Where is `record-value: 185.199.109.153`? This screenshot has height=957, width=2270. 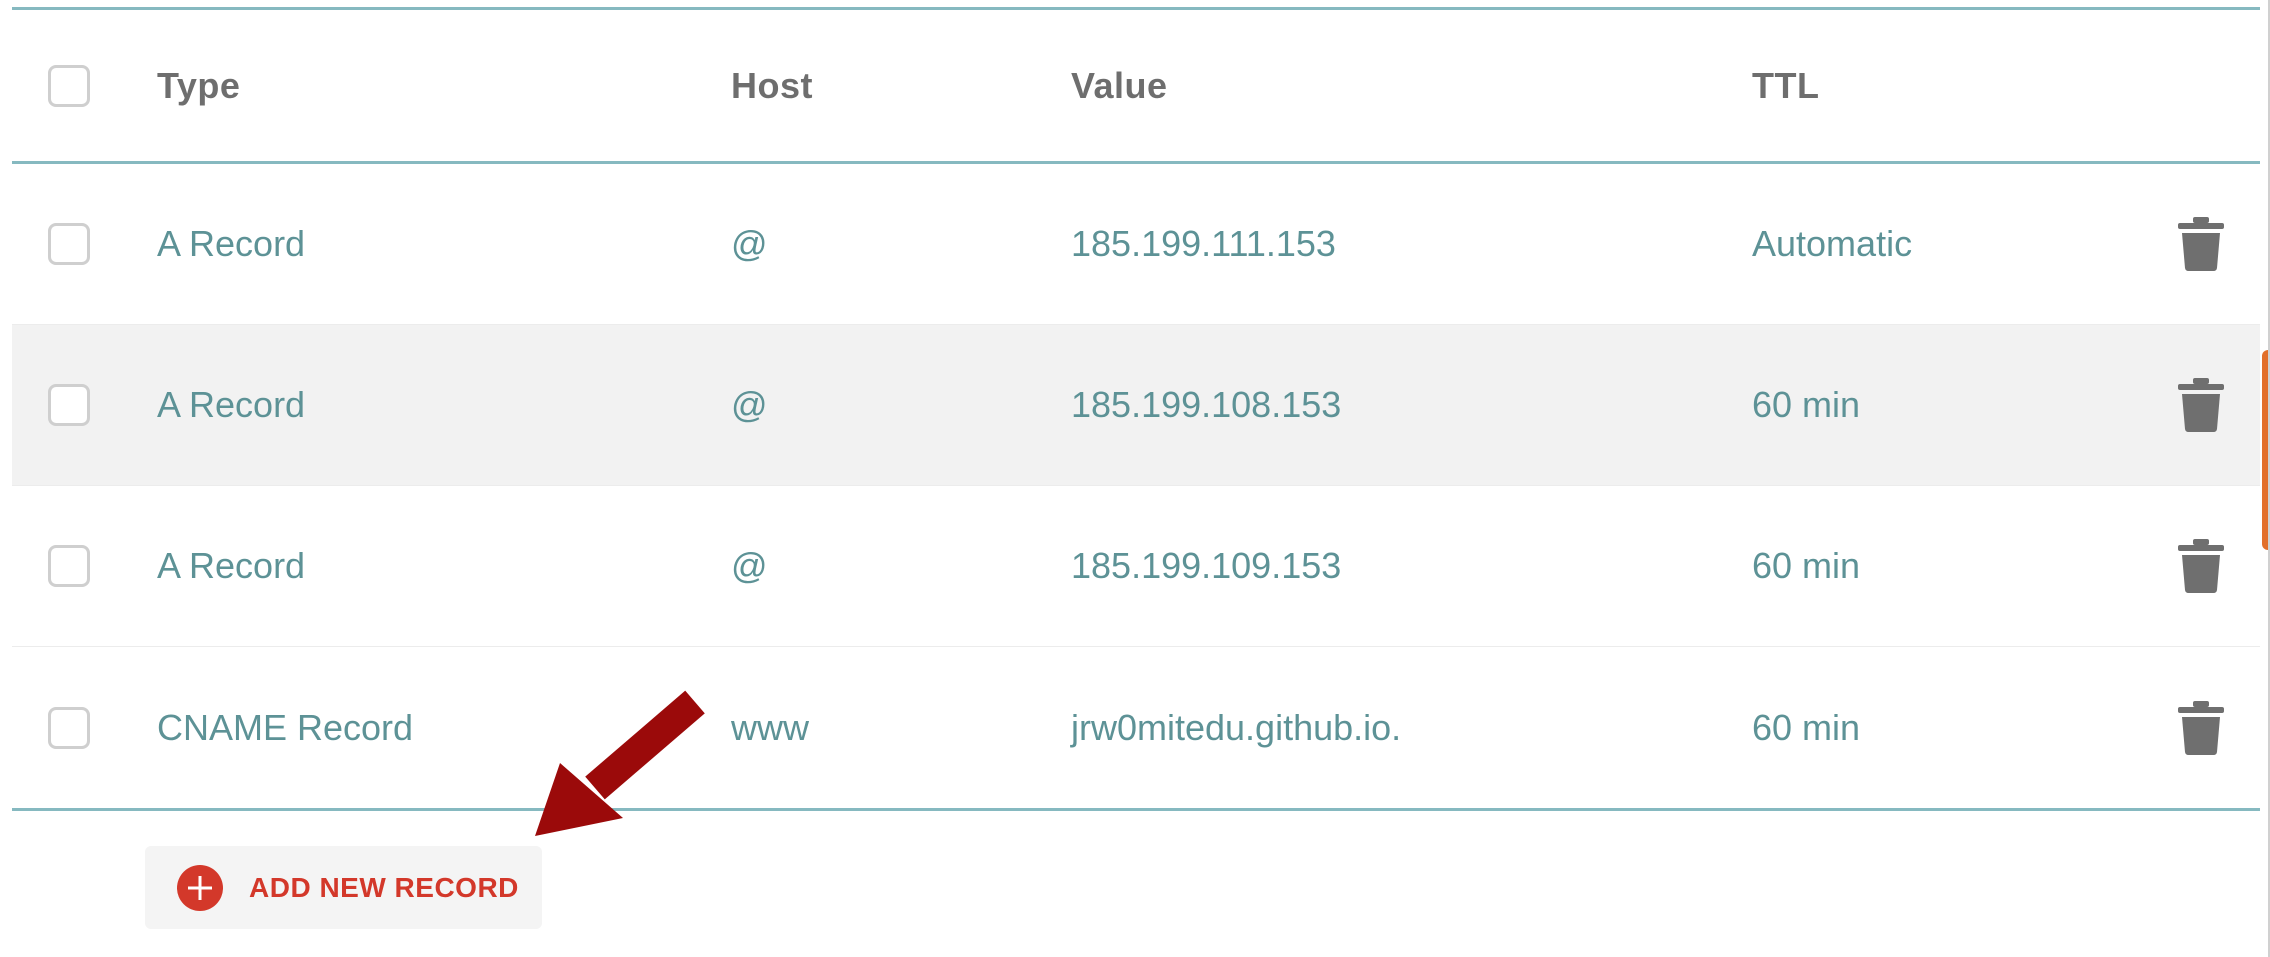 record-value: 185.199.109.153 is located at coordinates (1206, 565).